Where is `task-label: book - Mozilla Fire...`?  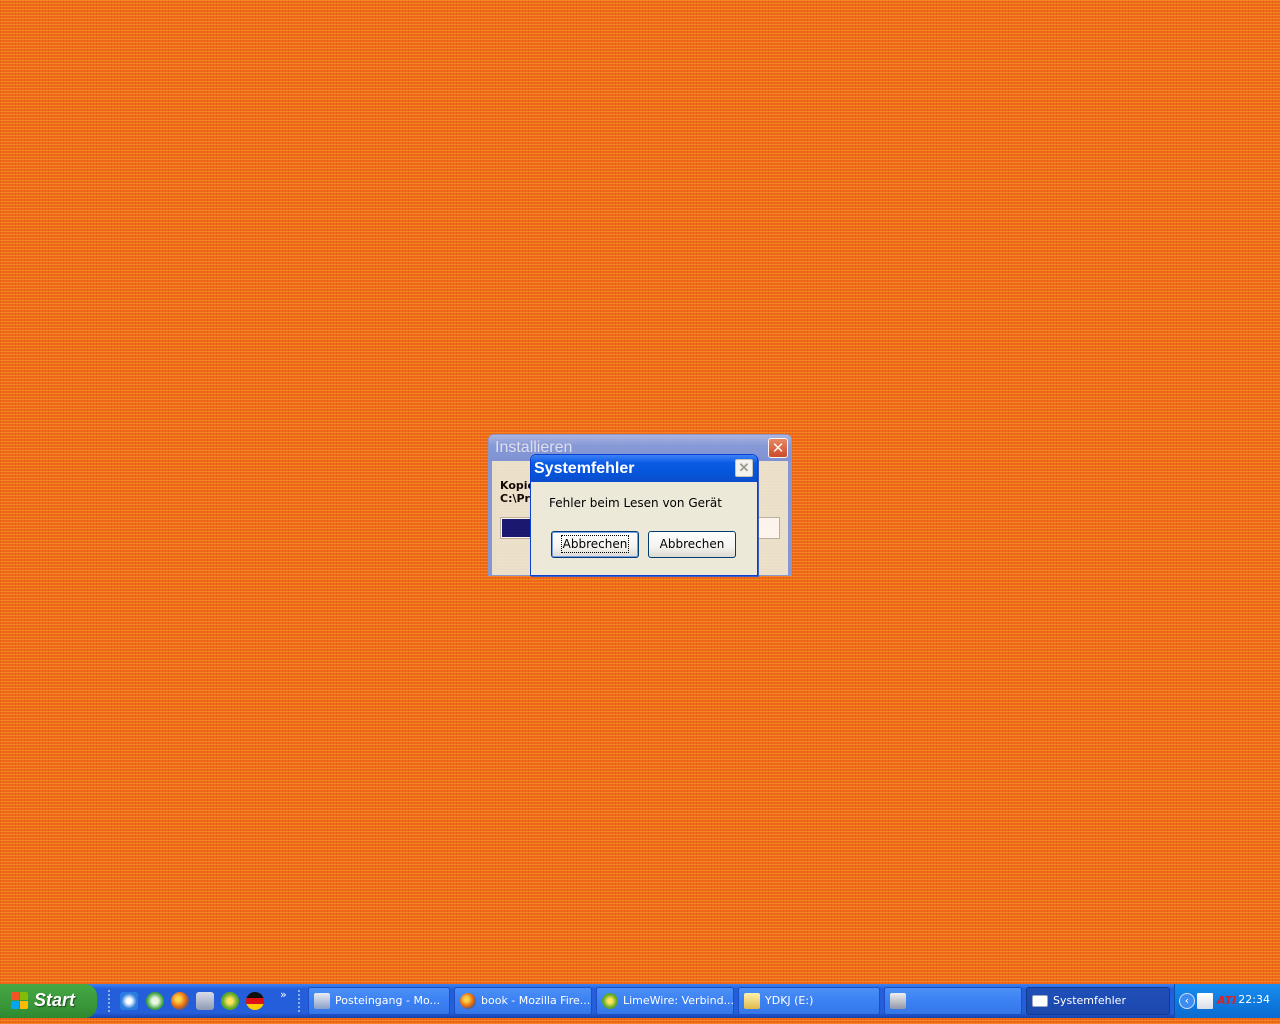 task-label: book - Mozilla Fire... is located at coordinates (536, 1000).